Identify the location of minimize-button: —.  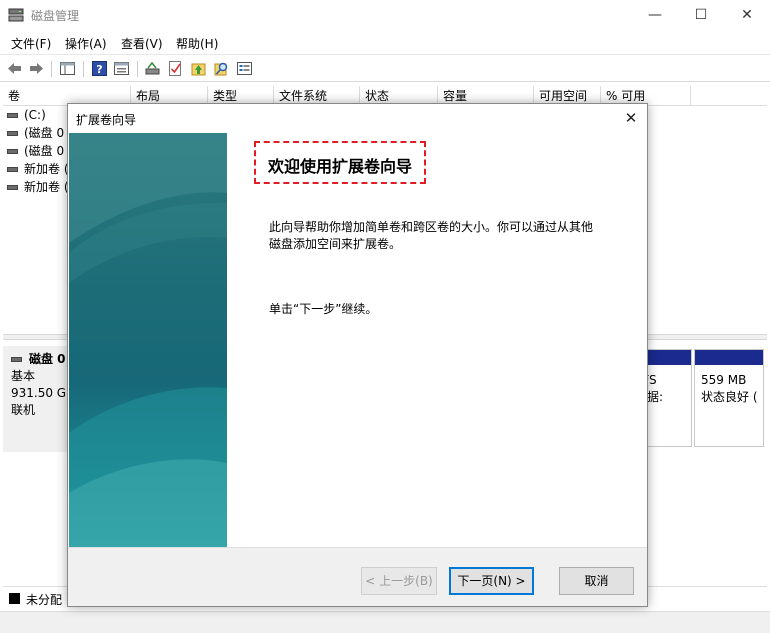
(655, 15).